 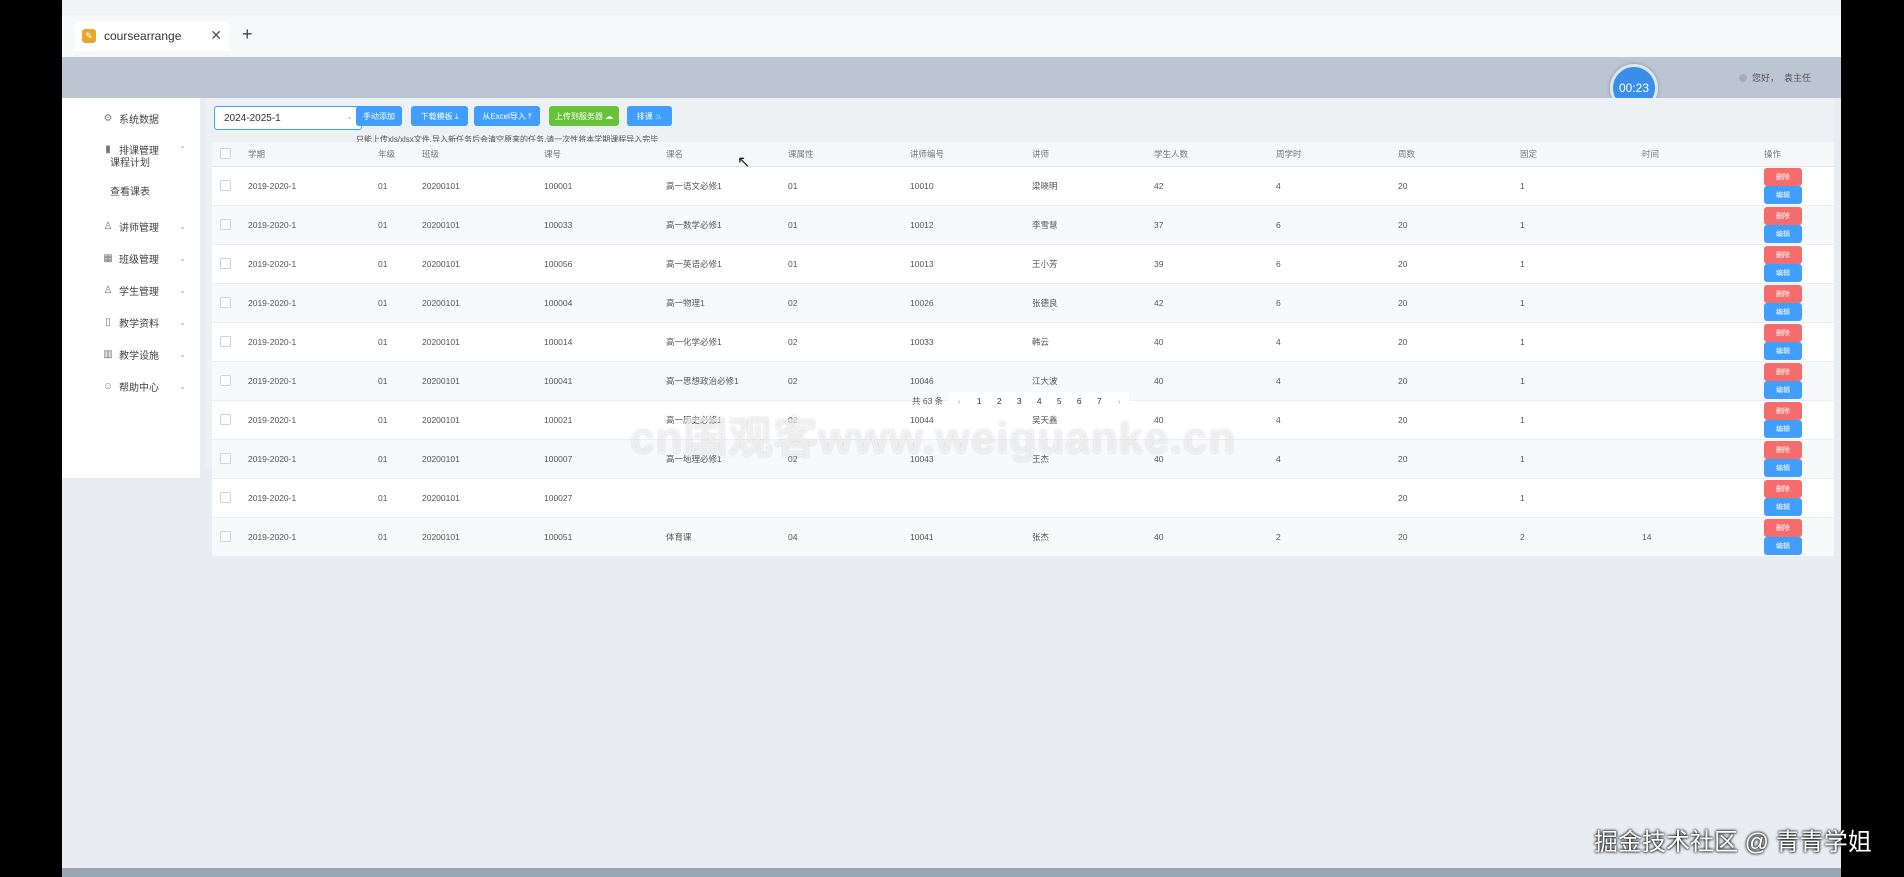 I want to click on manual-add-button: 手动添加, so click(x=379, y=116).